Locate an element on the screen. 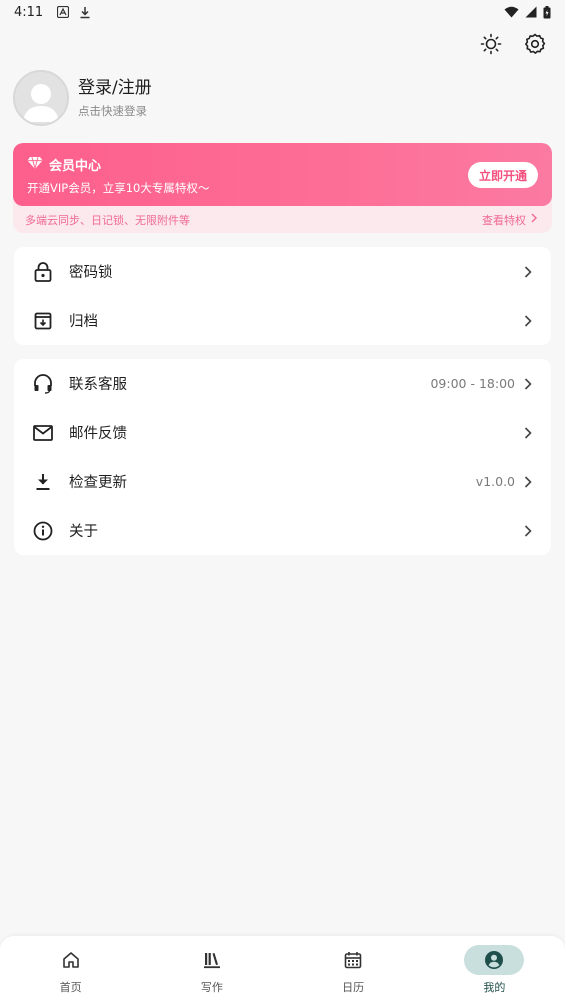 The width and height of the screenshot is (565, 1004). nav-label: 写作 is located at coordinates (211, 987).